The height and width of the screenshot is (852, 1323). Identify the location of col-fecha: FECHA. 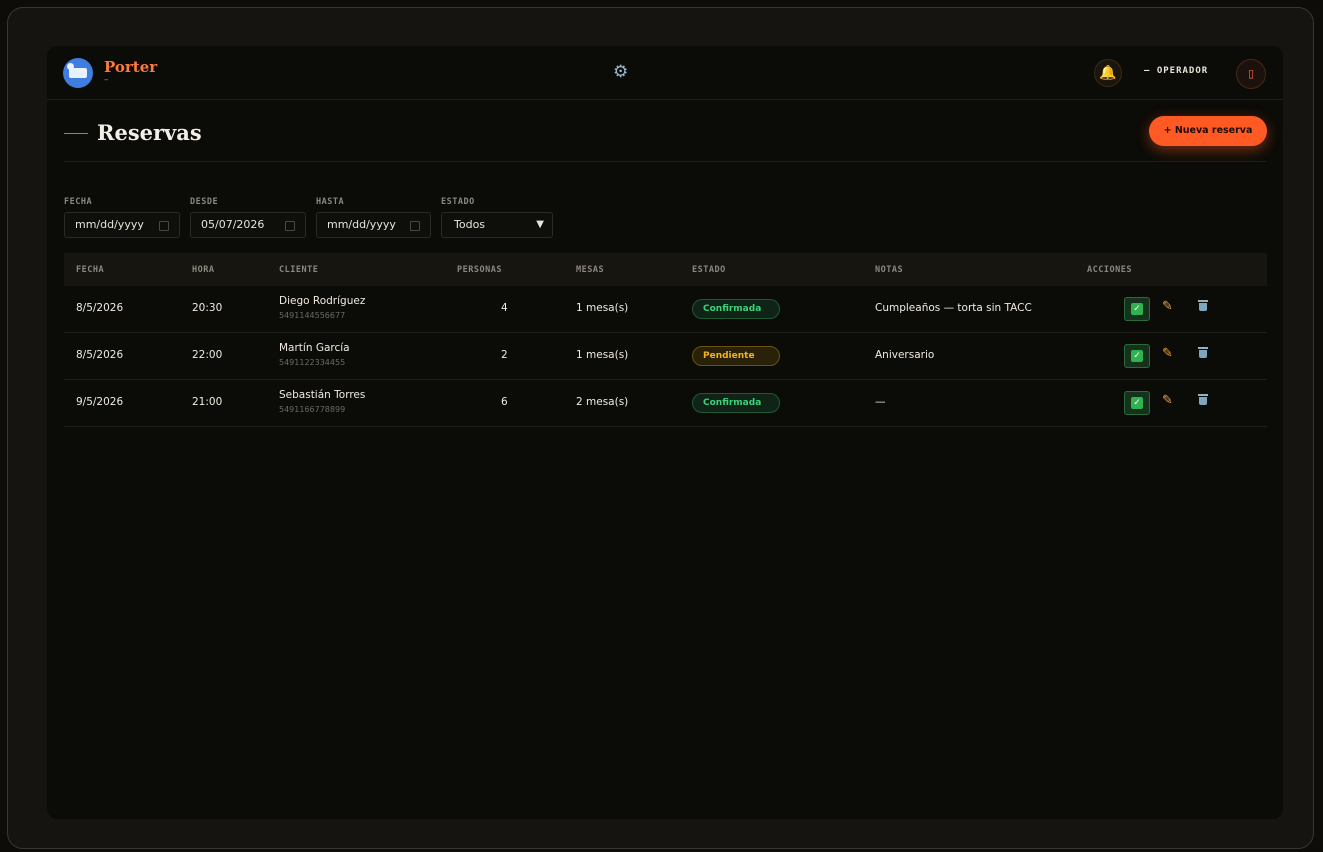
(90, 270).